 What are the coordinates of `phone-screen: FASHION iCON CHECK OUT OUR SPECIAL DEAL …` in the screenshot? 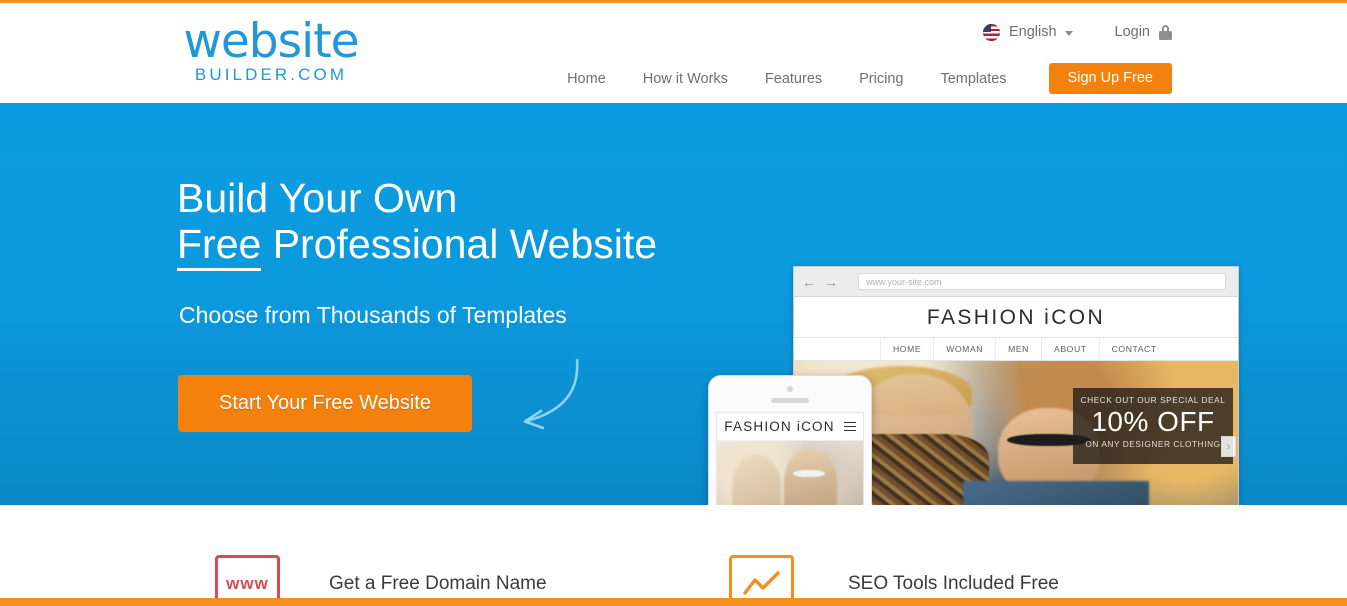 It's located at (790, 458).